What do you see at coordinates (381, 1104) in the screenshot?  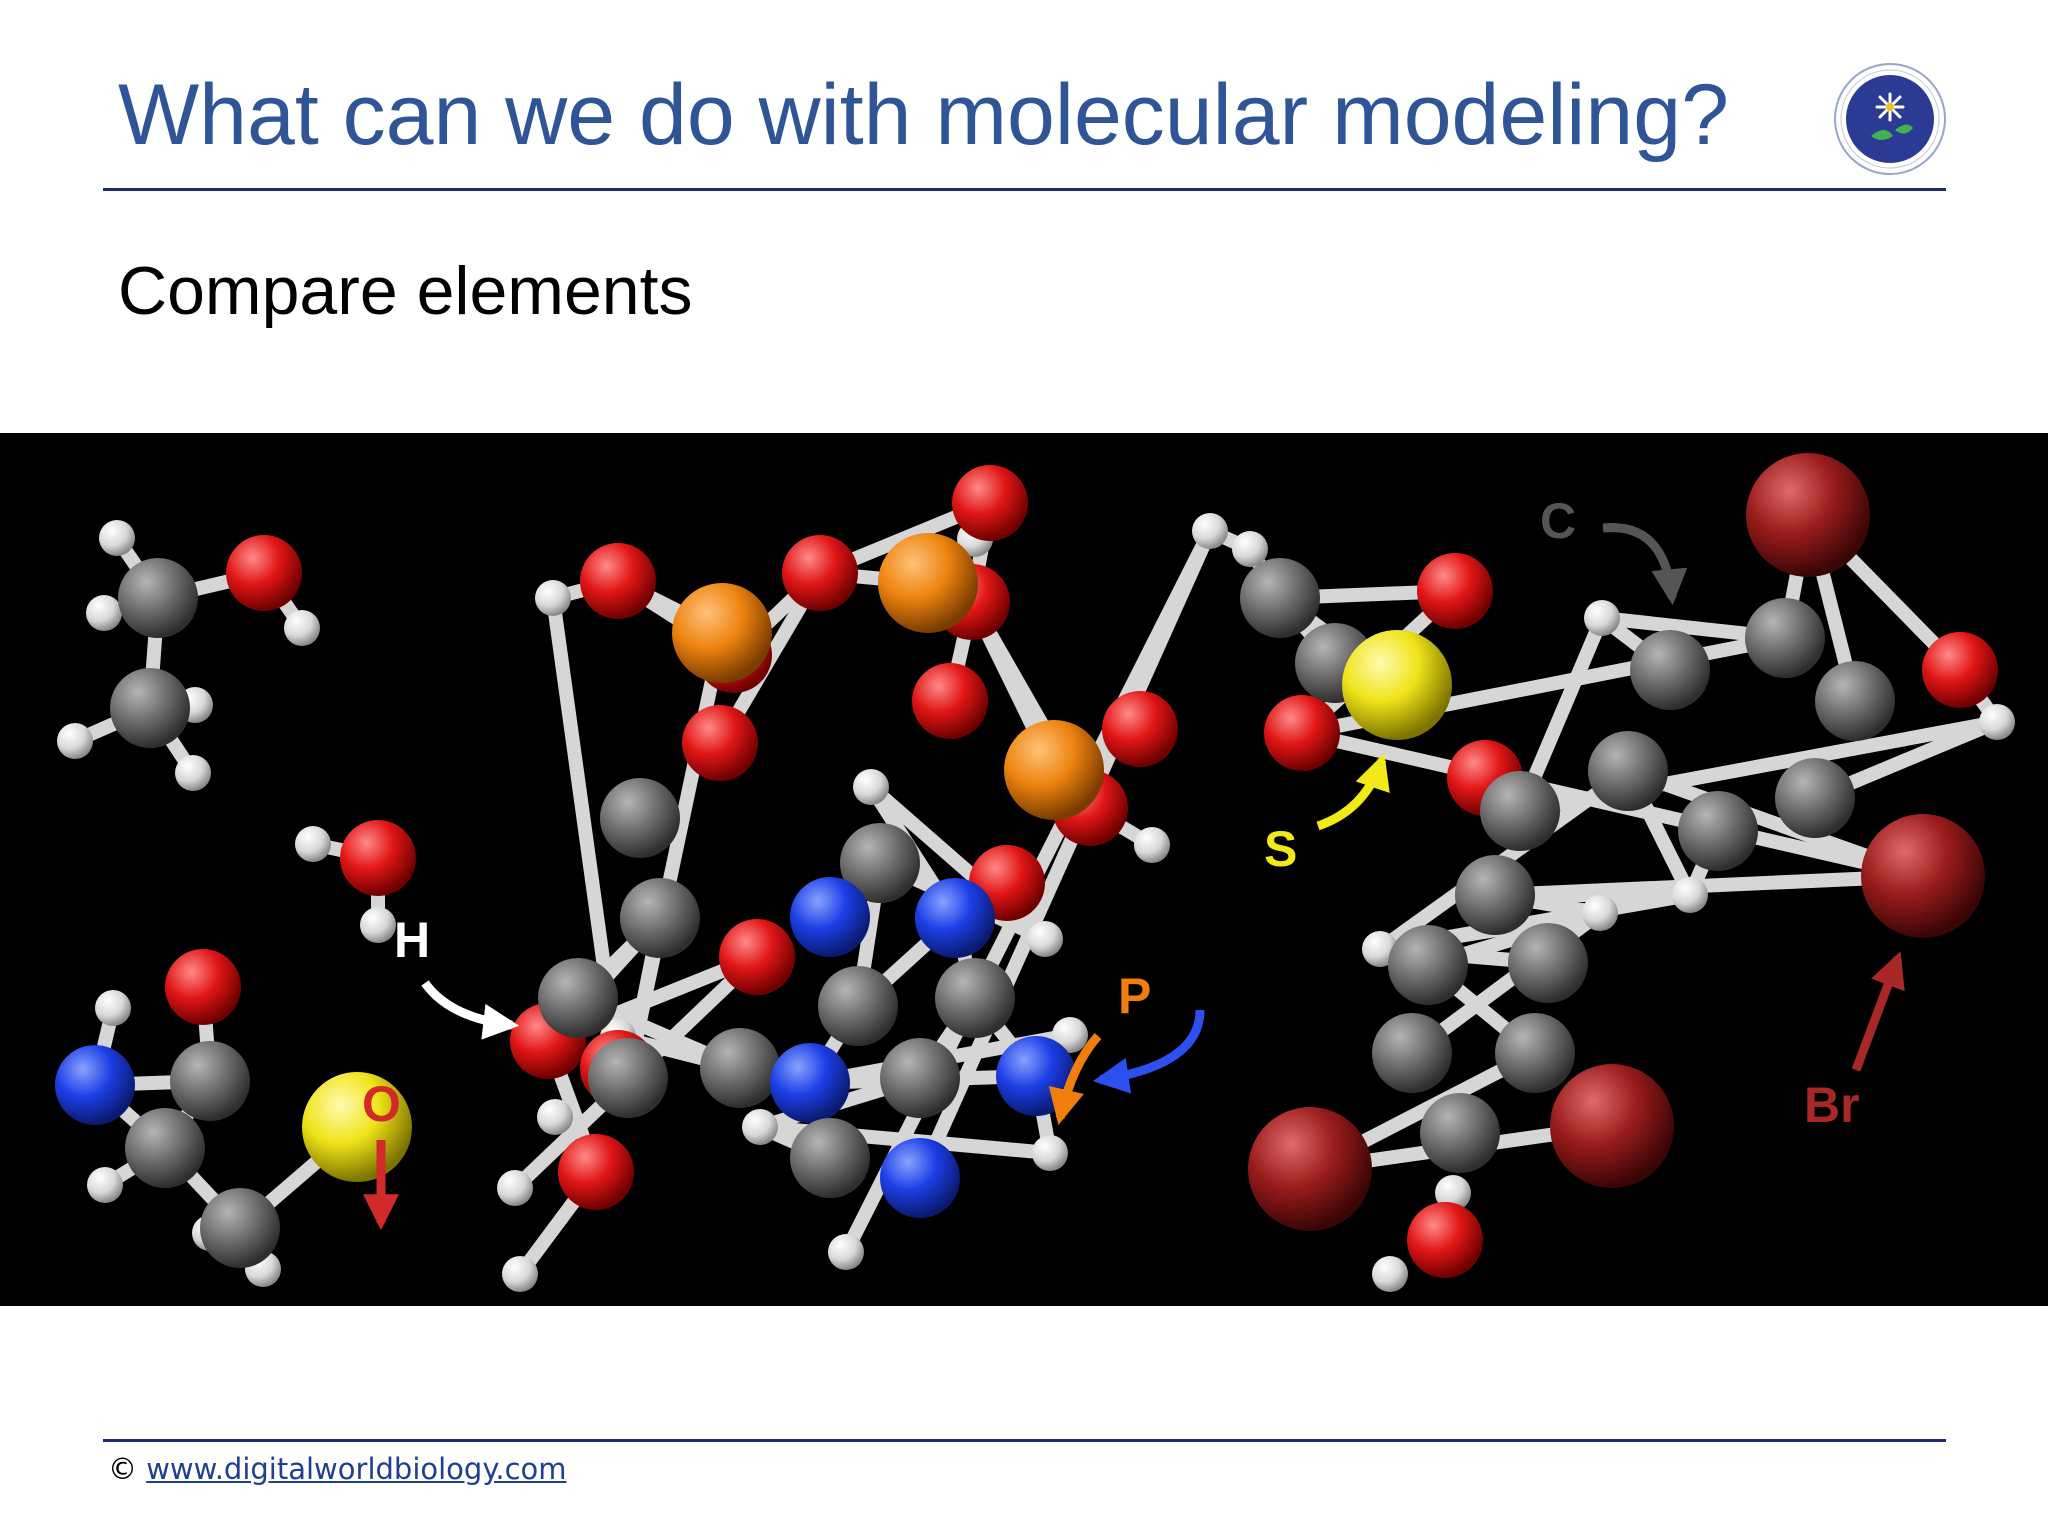 I see `label-oxygen: O` at bounding box center [381, 1104].